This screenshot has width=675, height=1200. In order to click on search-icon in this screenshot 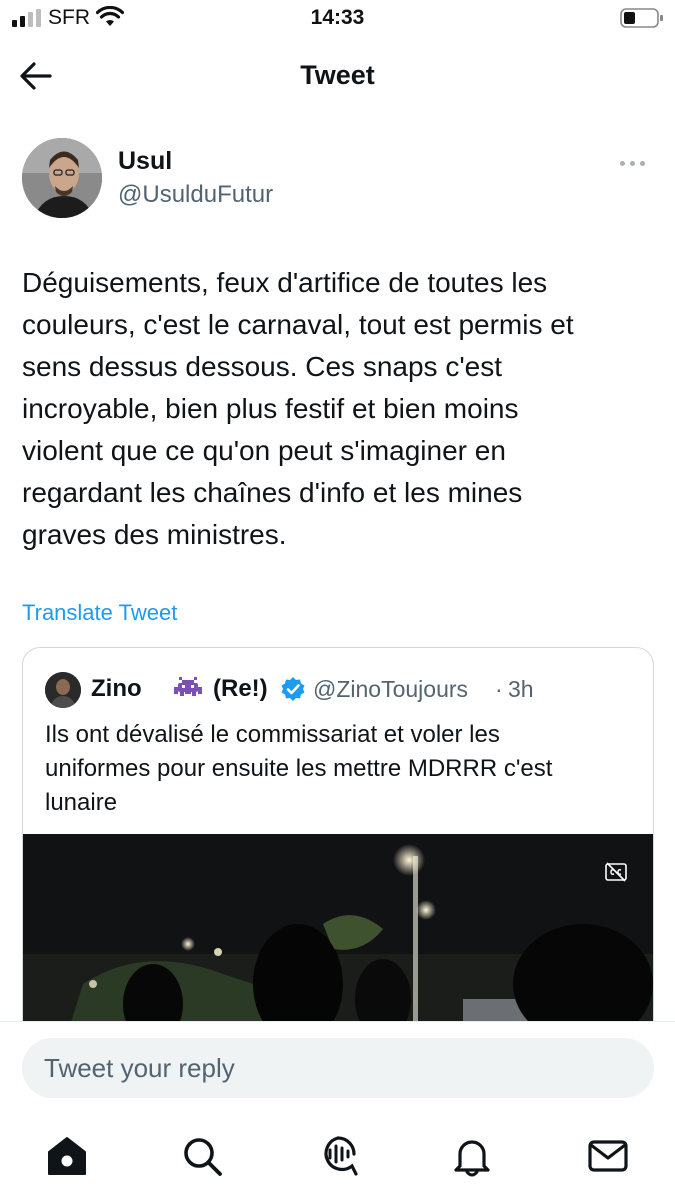, I will do `click(203, 1157)`.